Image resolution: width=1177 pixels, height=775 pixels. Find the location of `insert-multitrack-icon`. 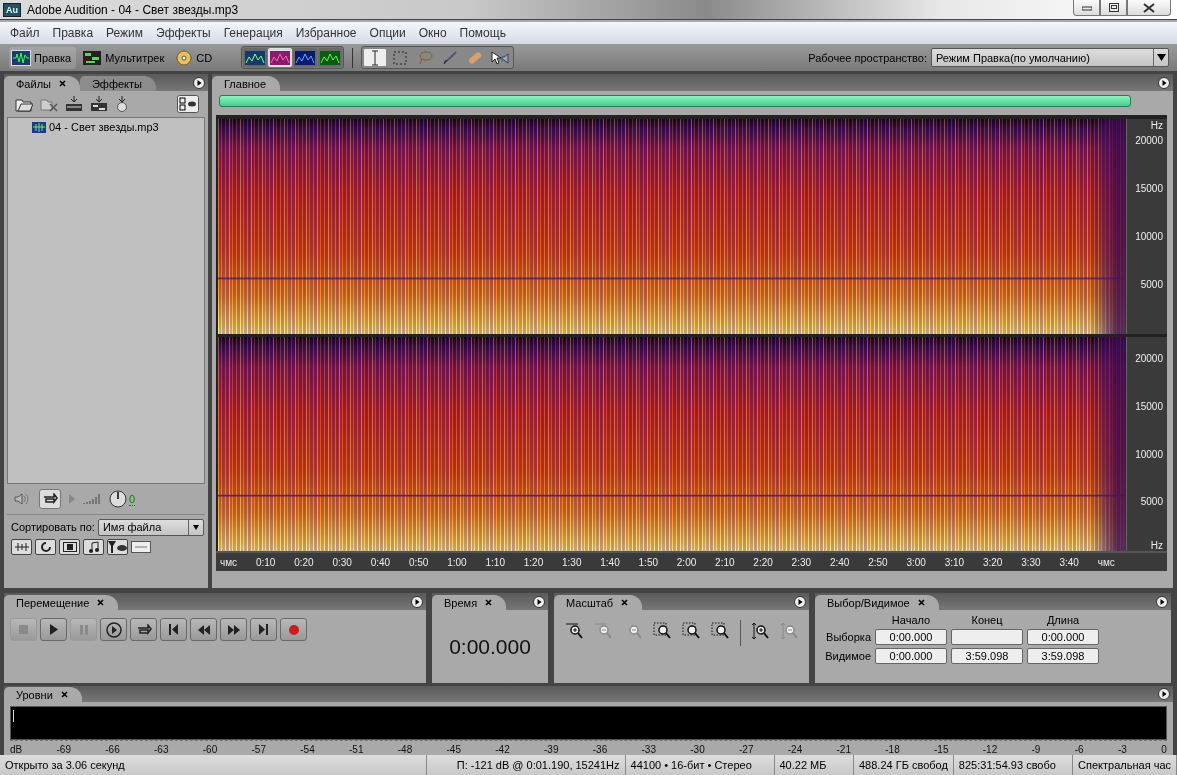

insert-multitrack-icon is located at coordinates (99, 104).